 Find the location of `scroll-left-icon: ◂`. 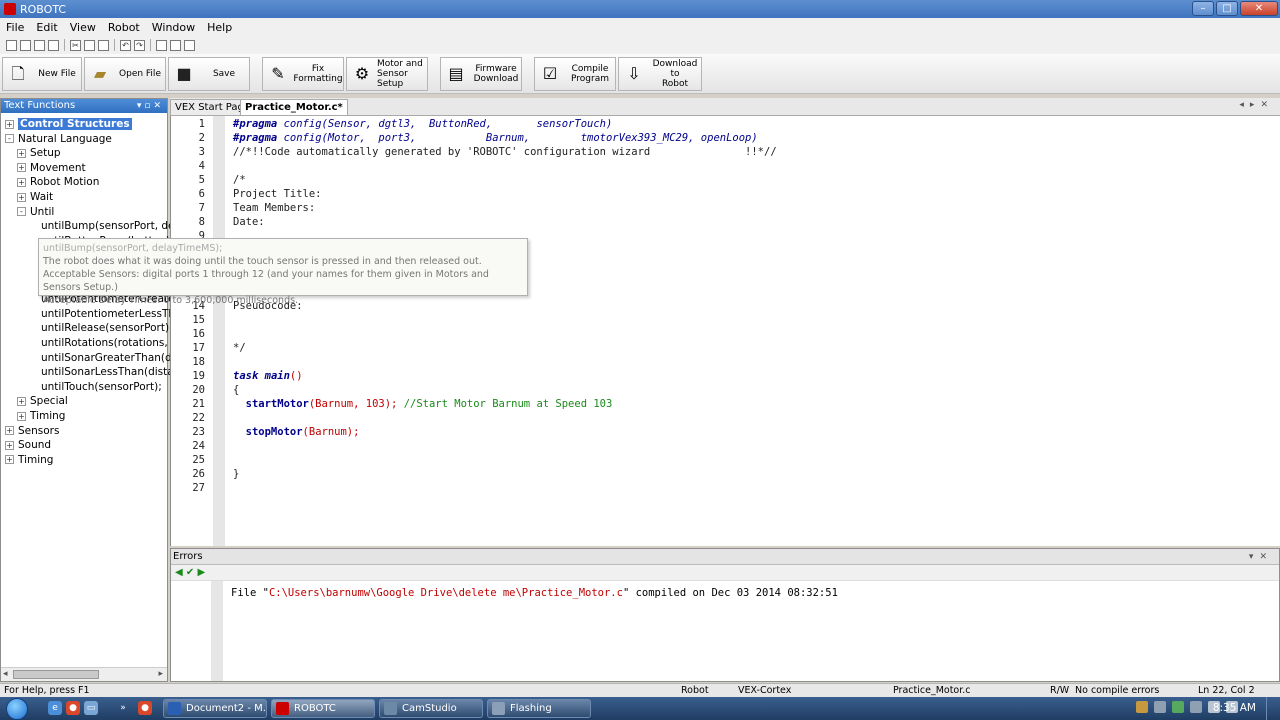

scroll-left-icon: ◂ is located at coordinates (5, 674).